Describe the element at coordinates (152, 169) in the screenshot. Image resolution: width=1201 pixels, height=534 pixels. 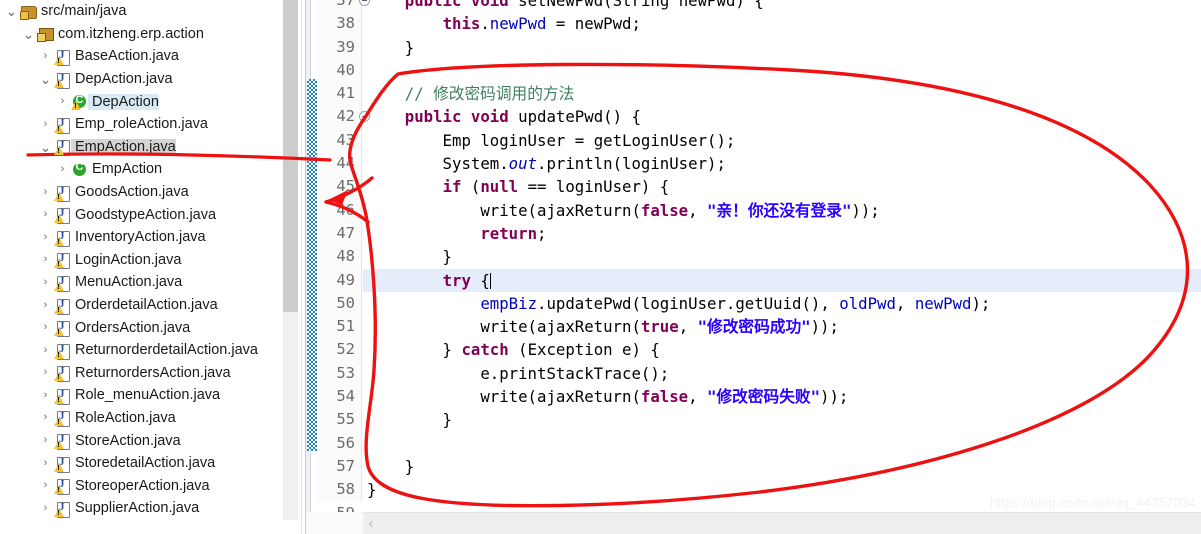
I see `tree-item: › EmpAction` at that location.